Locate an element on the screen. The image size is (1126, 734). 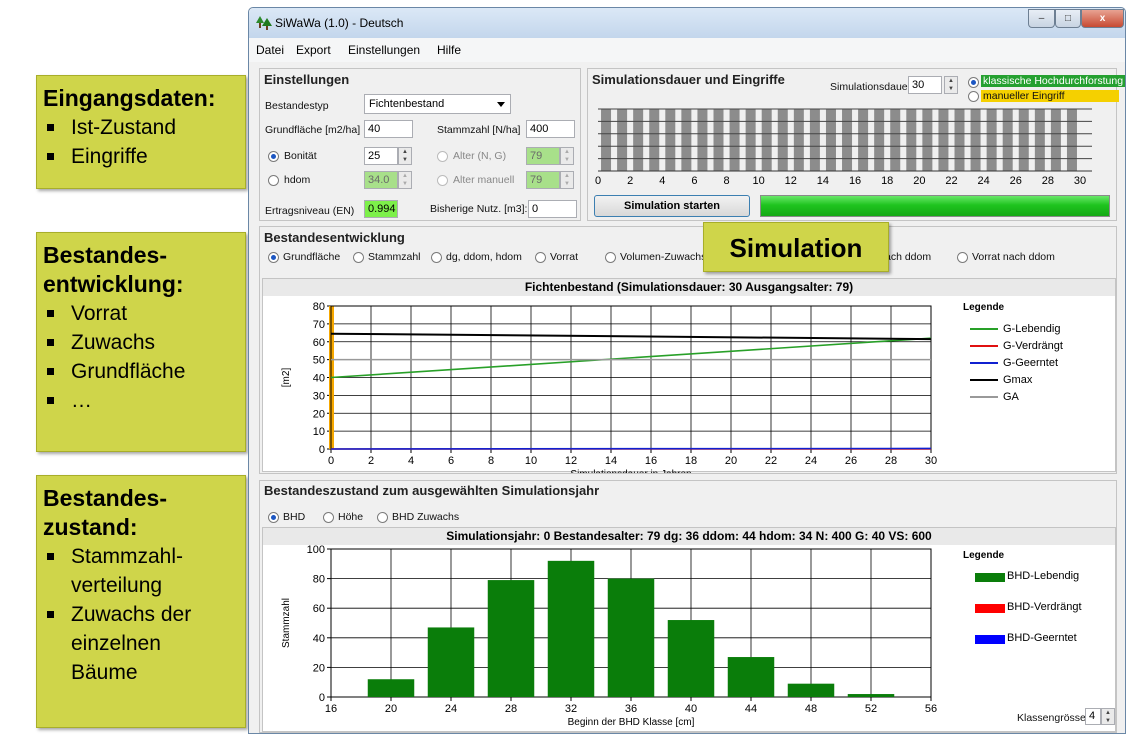
y-tick-label: 80 is located at coordinates (319, 580).